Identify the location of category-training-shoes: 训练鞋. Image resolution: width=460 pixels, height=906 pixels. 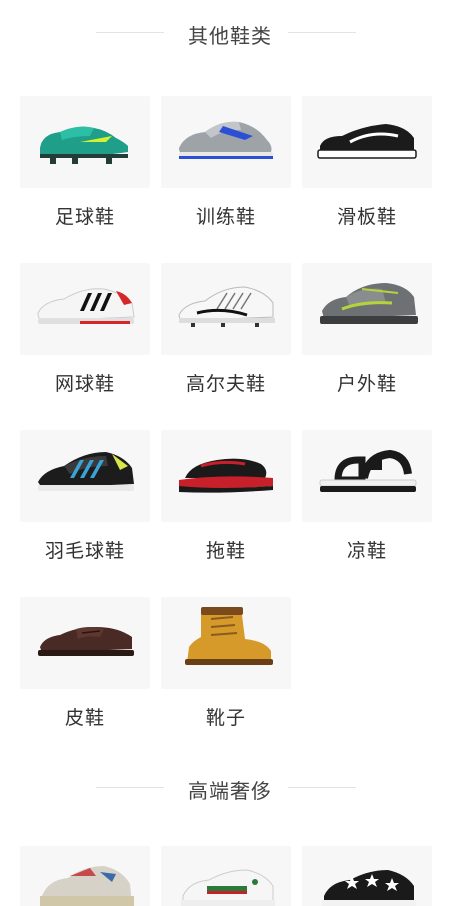
(226, 171).